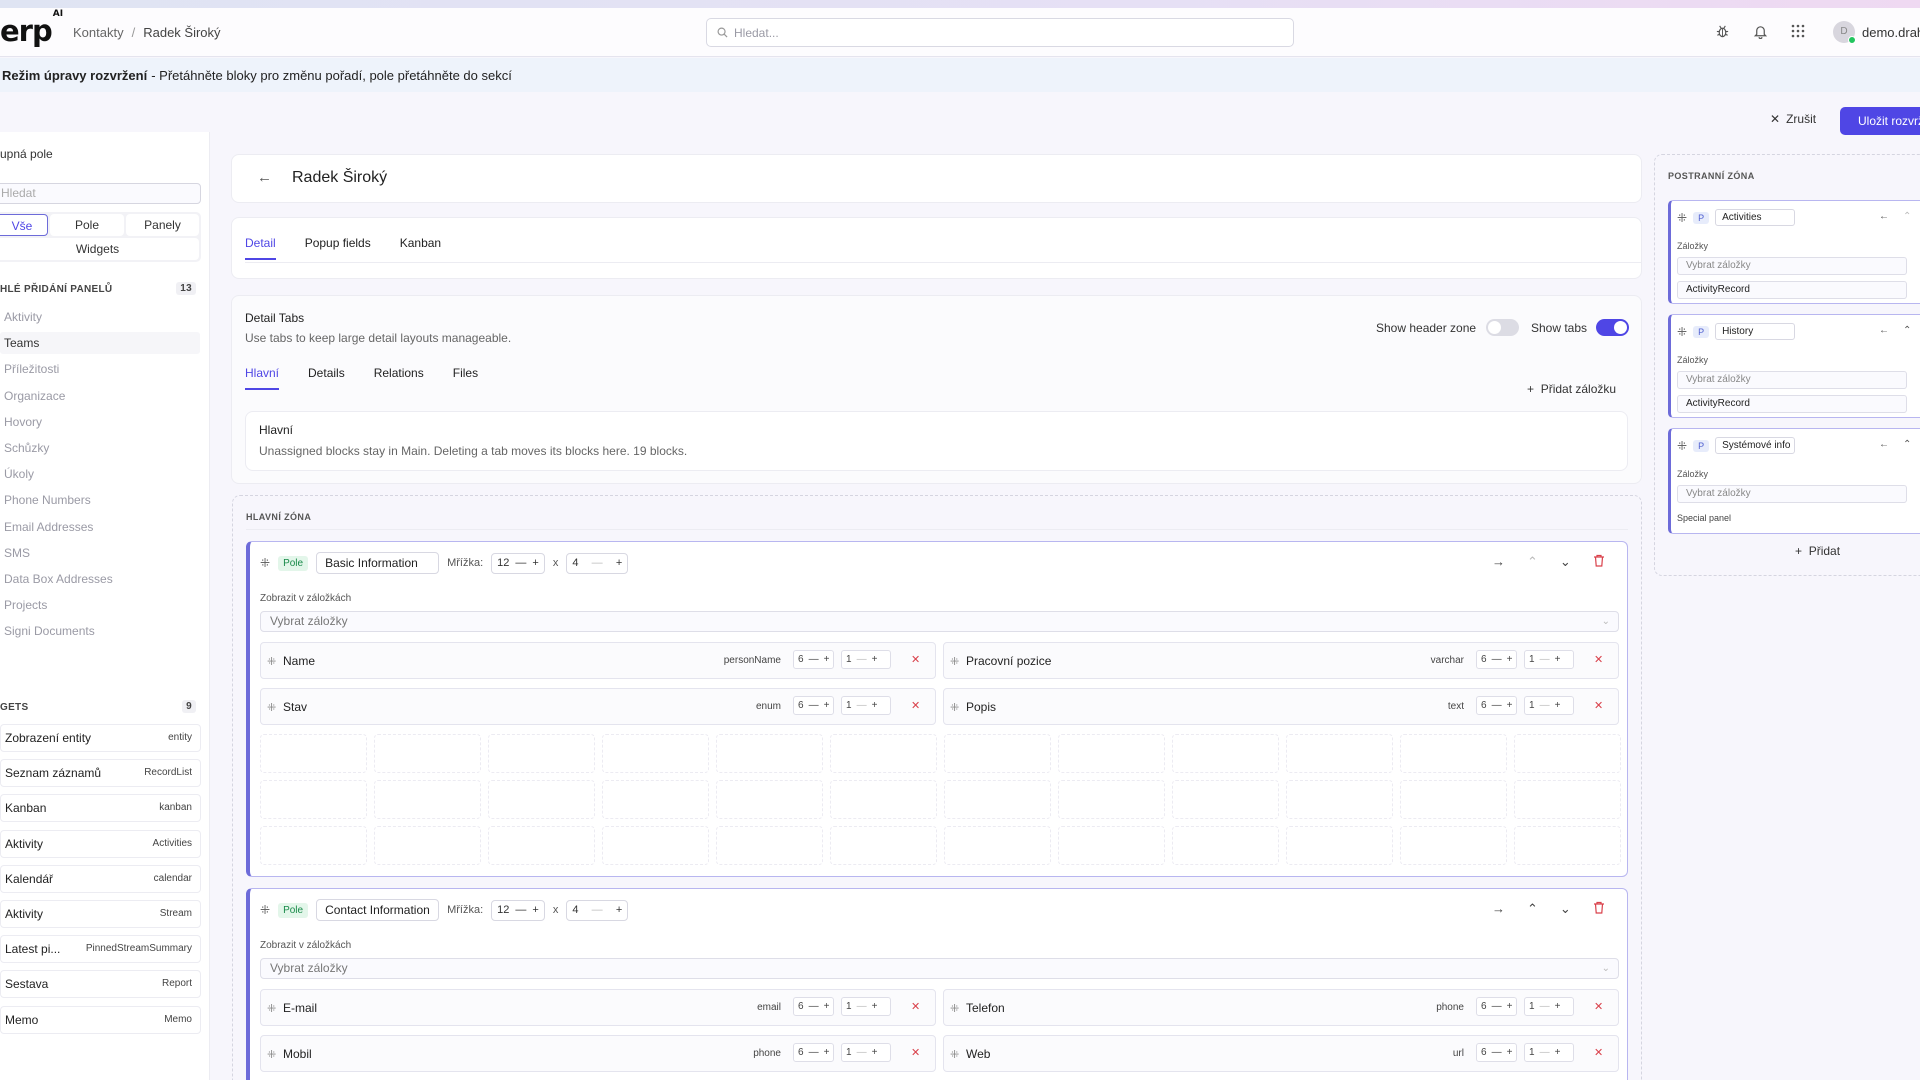 This screenshot has height=1080, width=1920. Describe the element at coordinates (1571, 389) in the screenshot. I see `add-tab-button: + Přidat záložku` at that location.